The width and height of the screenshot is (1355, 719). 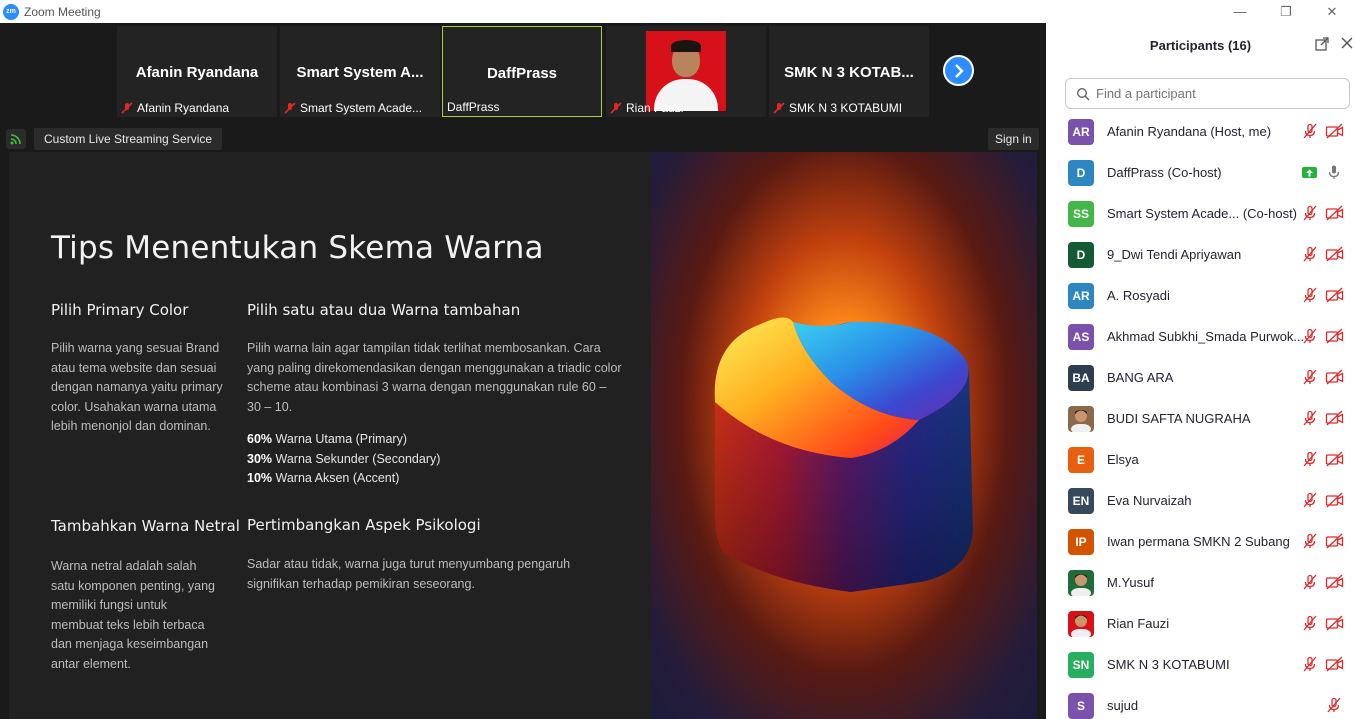 I want to click on tile-label: DaffPrass, so click(x=473, y=107).